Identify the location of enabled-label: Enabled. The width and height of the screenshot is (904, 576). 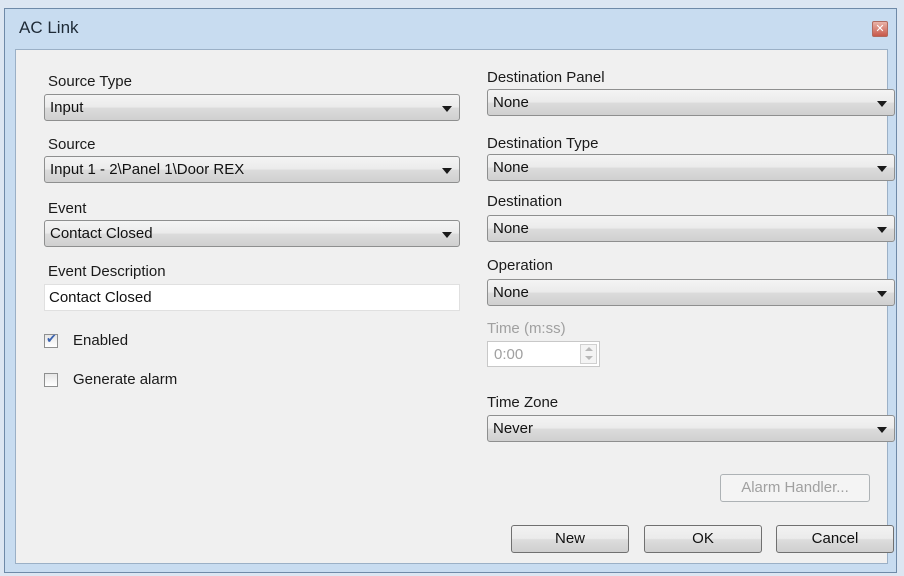
(101, 340).